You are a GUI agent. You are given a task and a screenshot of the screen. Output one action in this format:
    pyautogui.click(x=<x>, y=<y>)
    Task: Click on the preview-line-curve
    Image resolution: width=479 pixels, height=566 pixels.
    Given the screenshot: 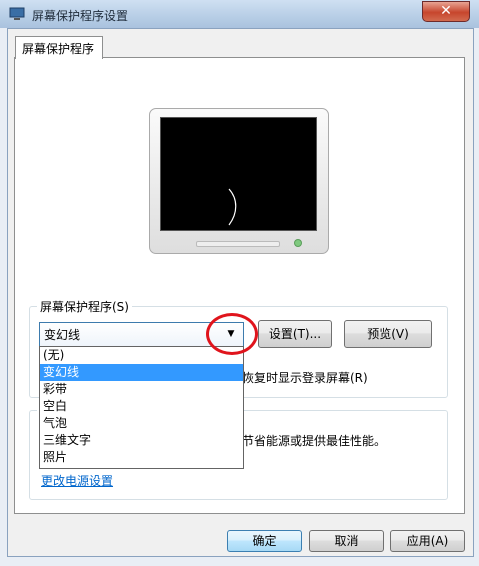 What is the action you would take?
    pyautogui.click(x=232, y=207)
    